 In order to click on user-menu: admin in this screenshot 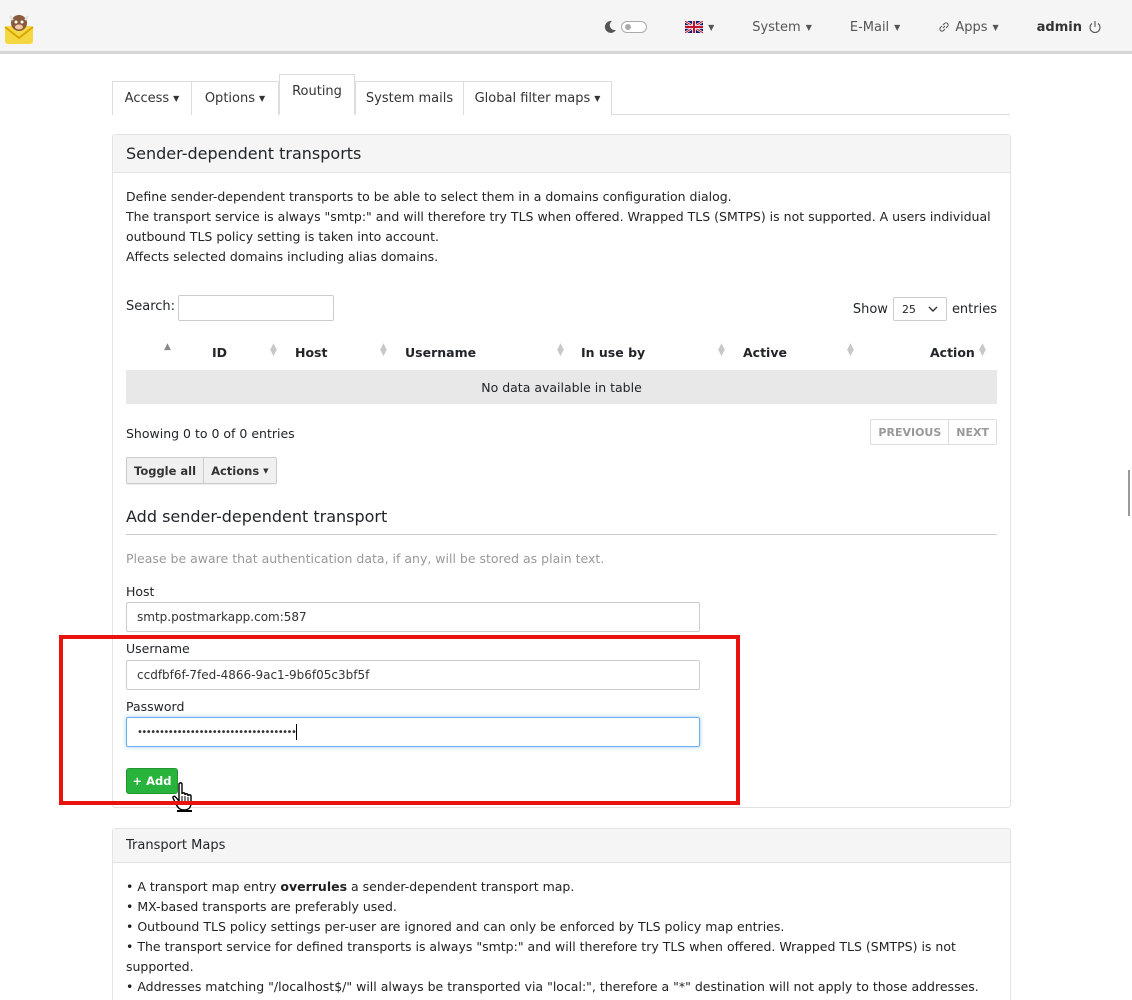, I will do `click(1069, 27)`.